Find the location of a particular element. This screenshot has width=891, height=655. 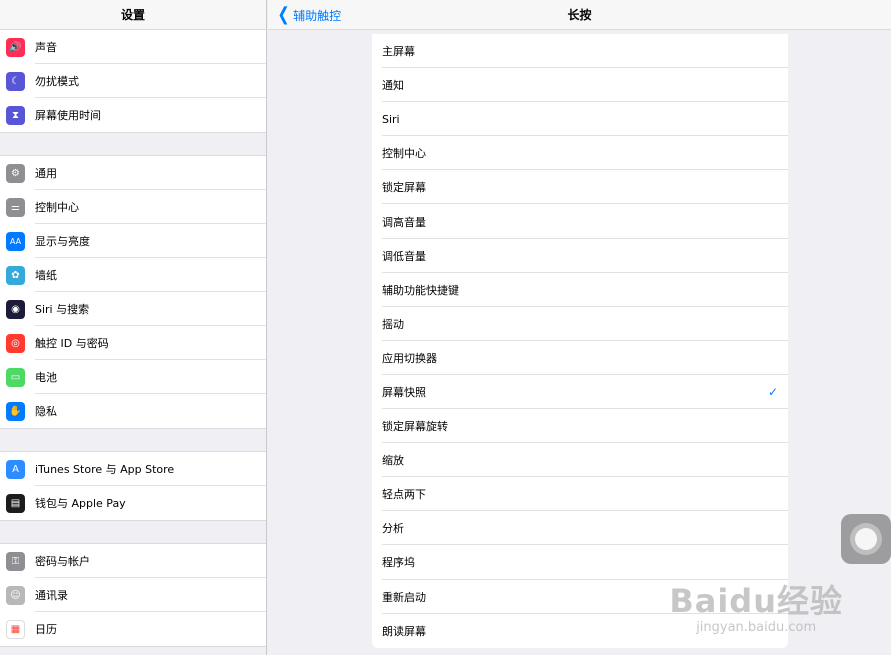

sidebar-item-label: 钱包与 Apple Pay is located at coordinates (80, 503).